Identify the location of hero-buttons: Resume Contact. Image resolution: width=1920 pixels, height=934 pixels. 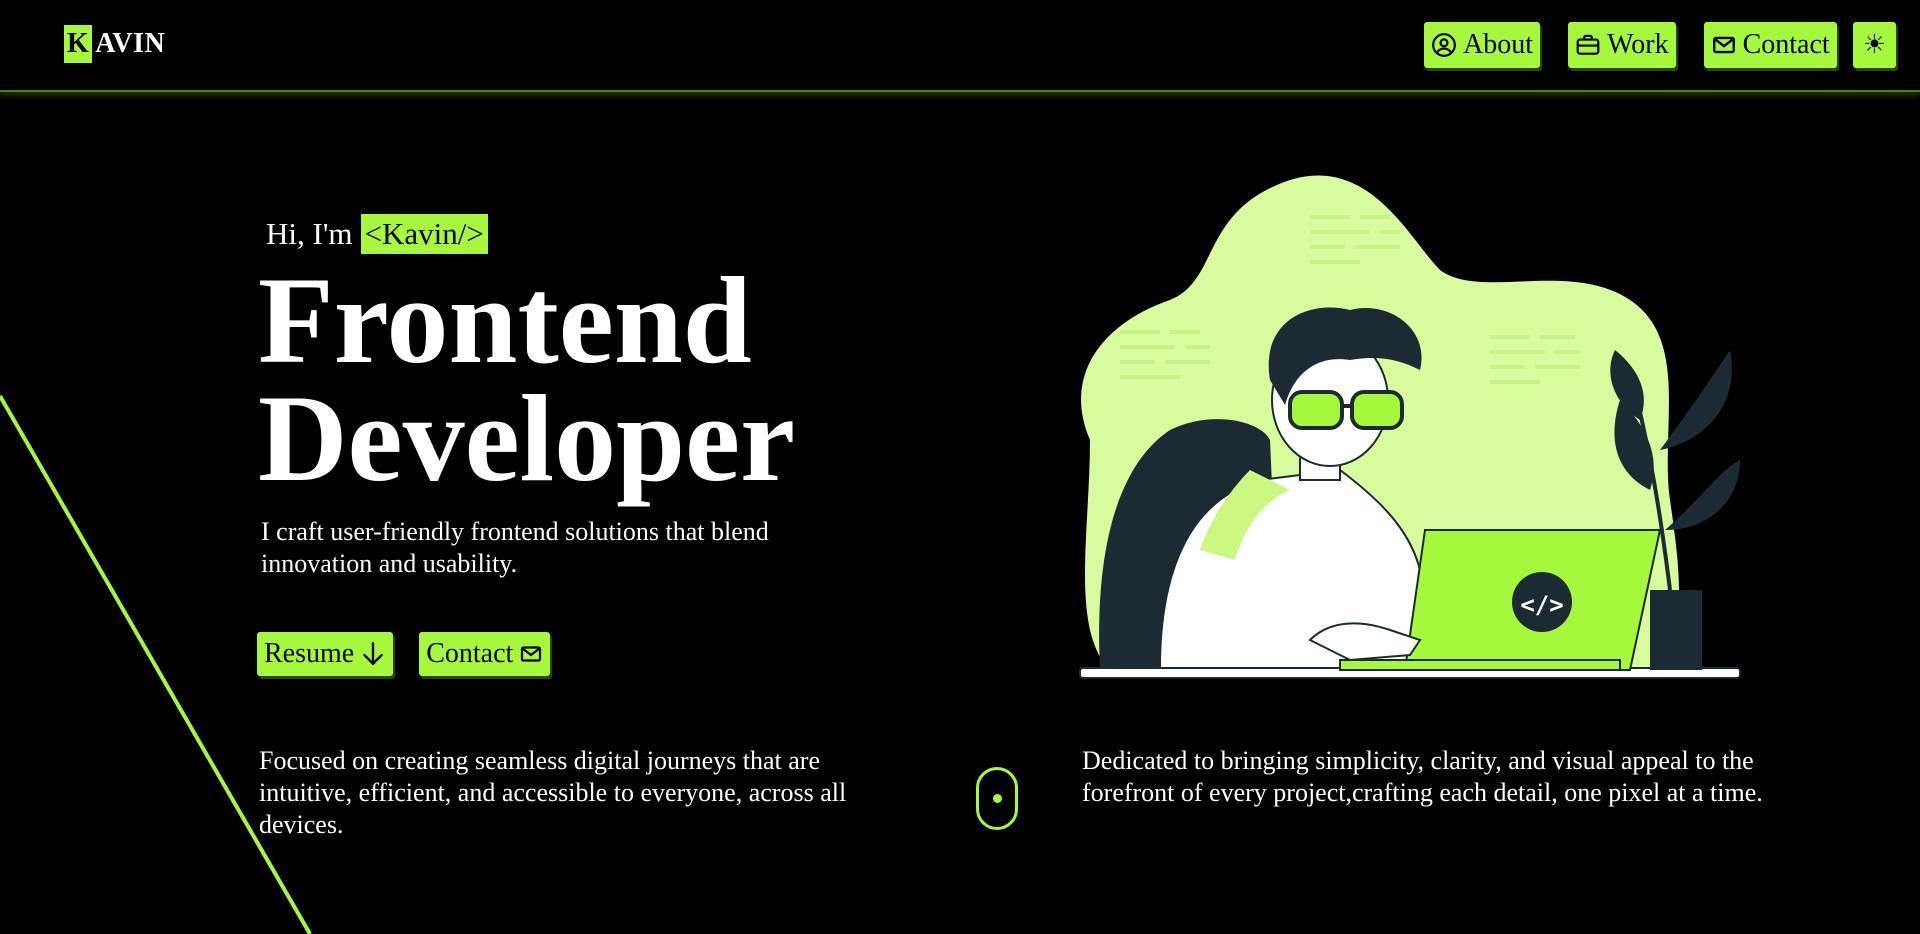
(404, 654).